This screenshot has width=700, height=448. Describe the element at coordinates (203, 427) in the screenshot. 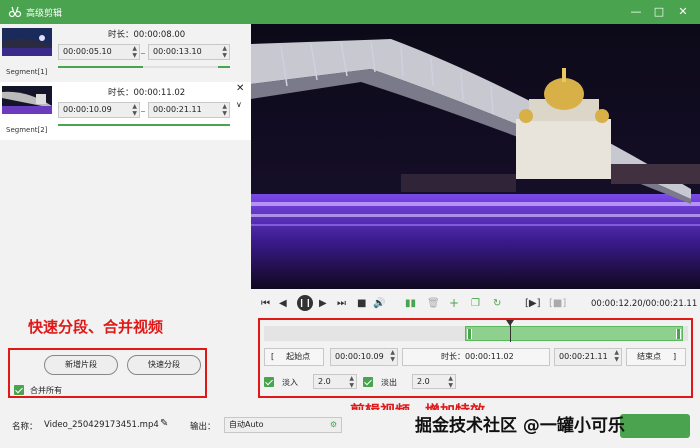

I see `output-label: 输出：` at that location.